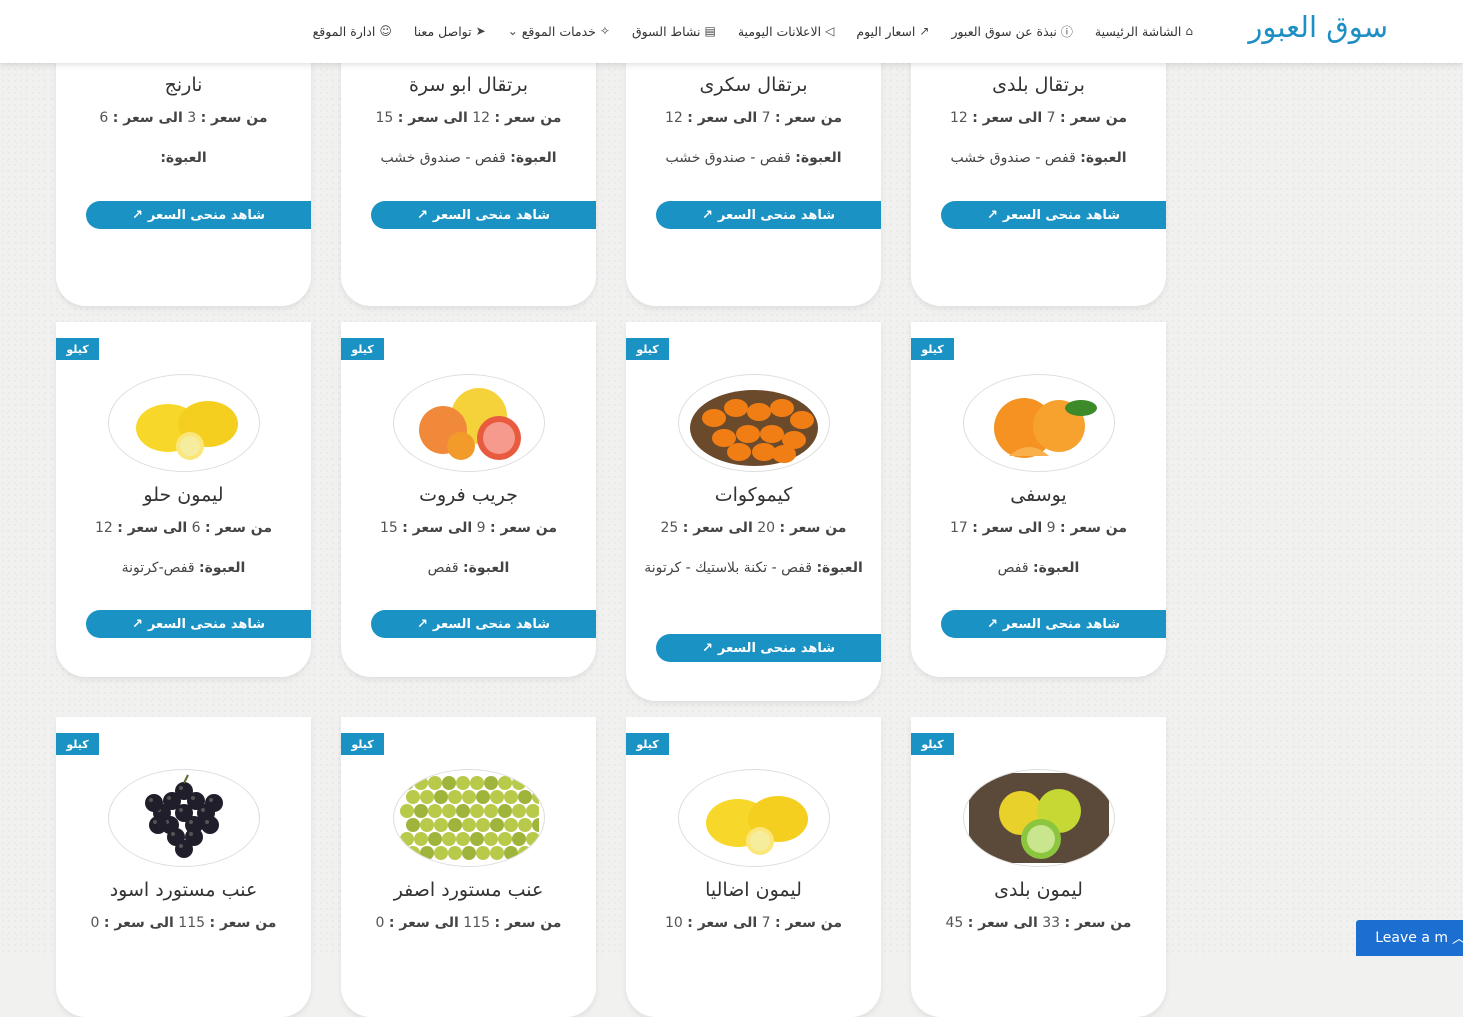  Describe the element at coordinates (559, 31) in the screenshot. I see `nav-item-services: ✧ خدمات الموقع ⌄` at that location.